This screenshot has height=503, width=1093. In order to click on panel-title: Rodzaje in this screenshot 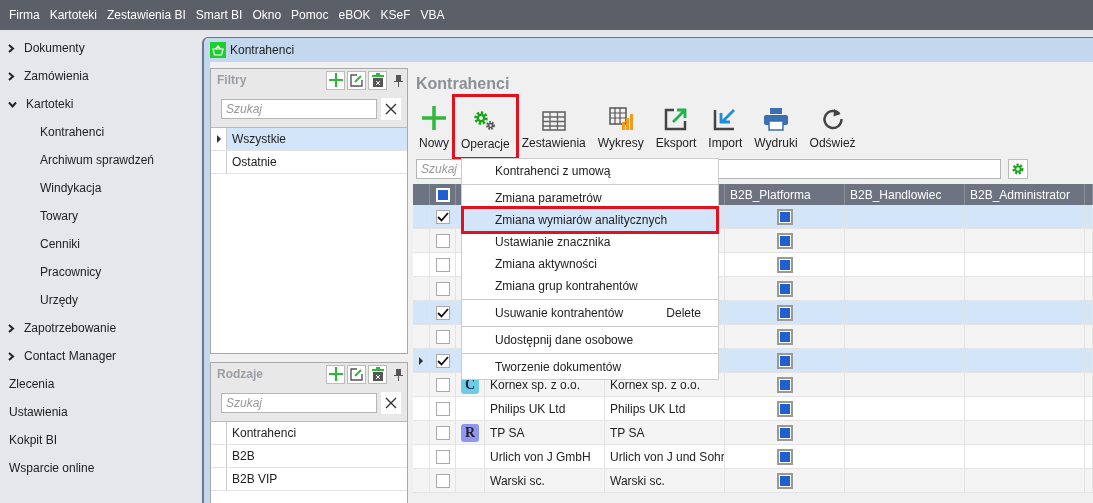, I will do `click(240, 374)`.